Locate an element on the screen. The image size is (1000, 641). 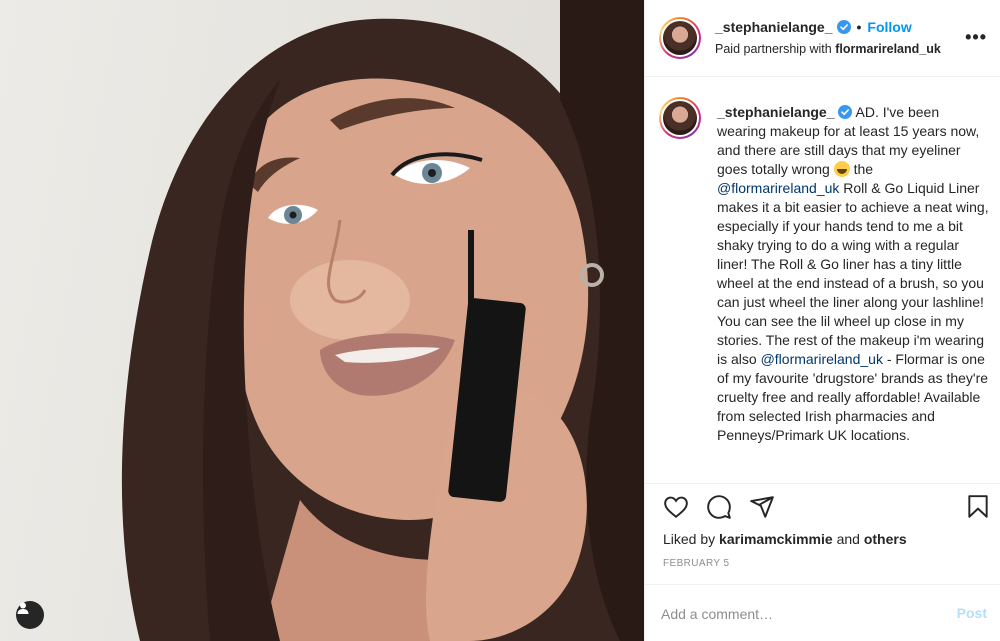
likes-prefix: Liked by is located at coordinates (689, 539).